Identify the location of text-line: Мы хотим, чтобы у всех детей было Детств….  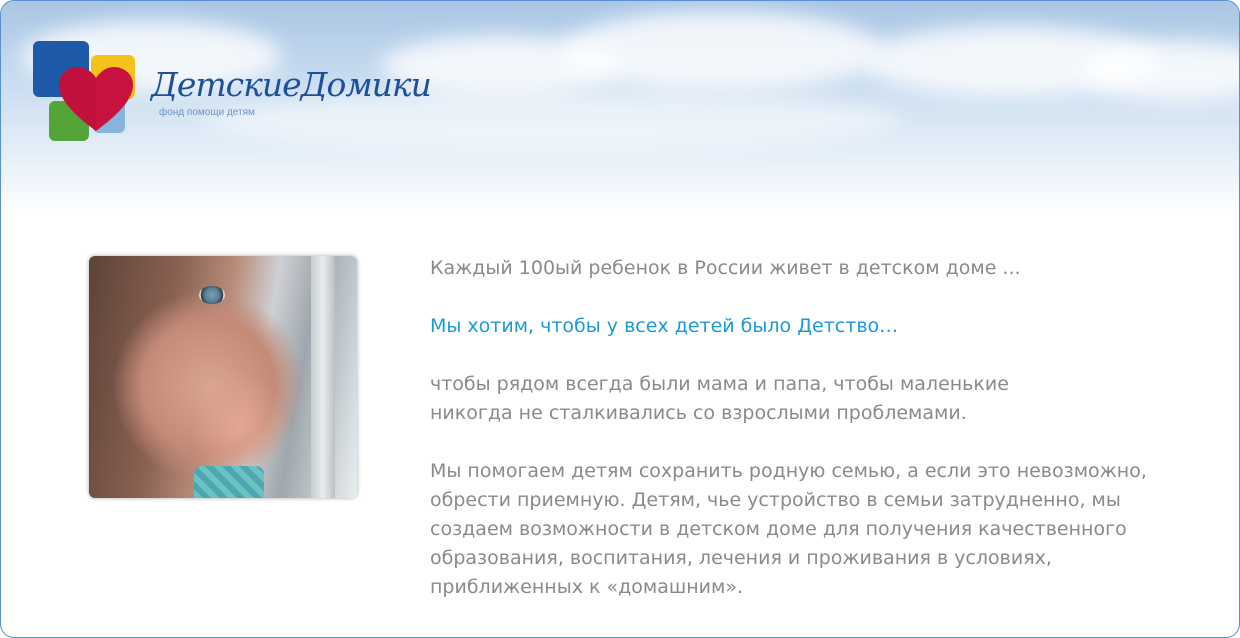
(664, 326).